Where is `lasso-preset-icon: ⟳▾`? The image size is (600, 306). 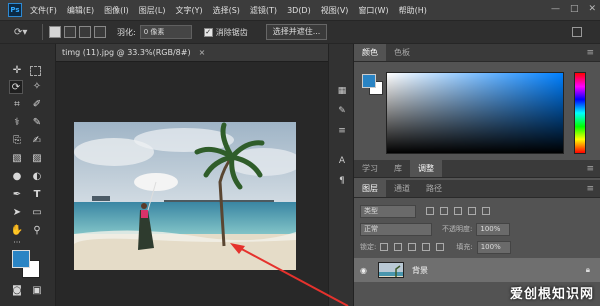 lasso-preset-icon: ⟳▾ is located at coordinates (25, 32).